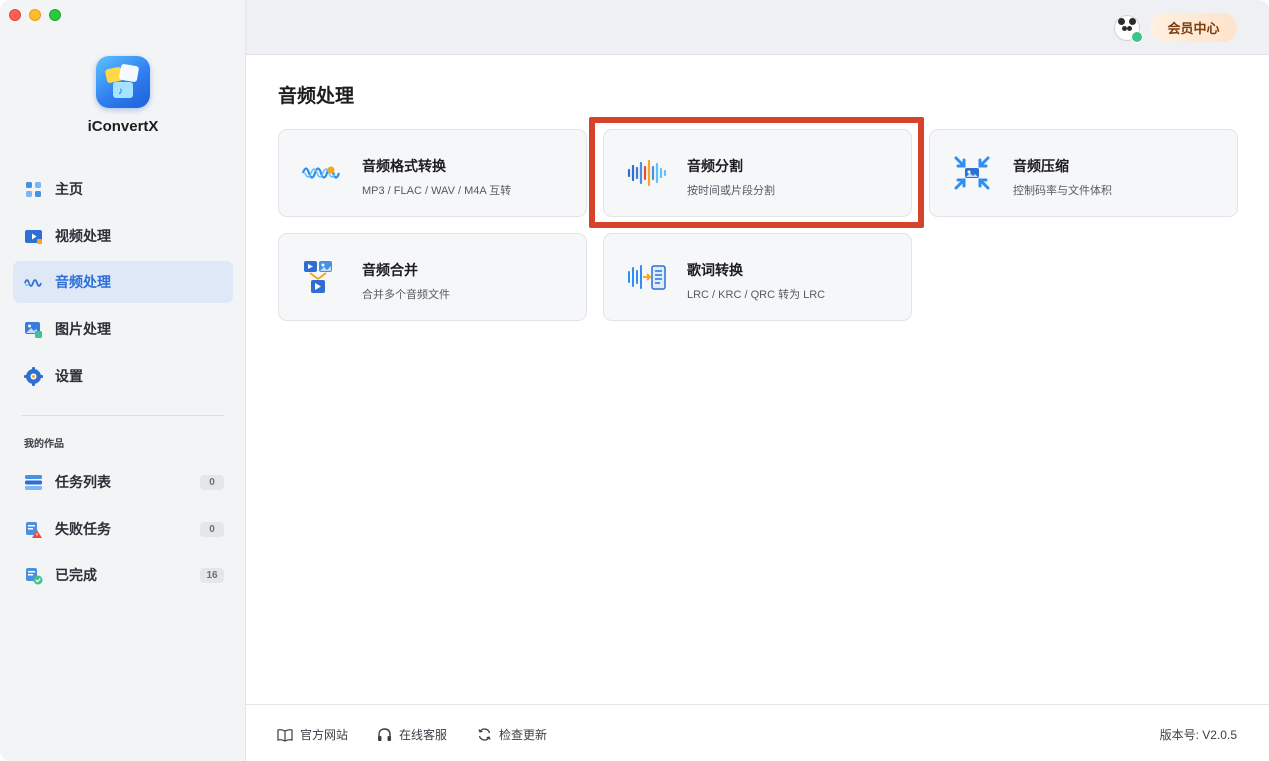  I want to click on member-center-button: 会员中心, so click(1193, 27).